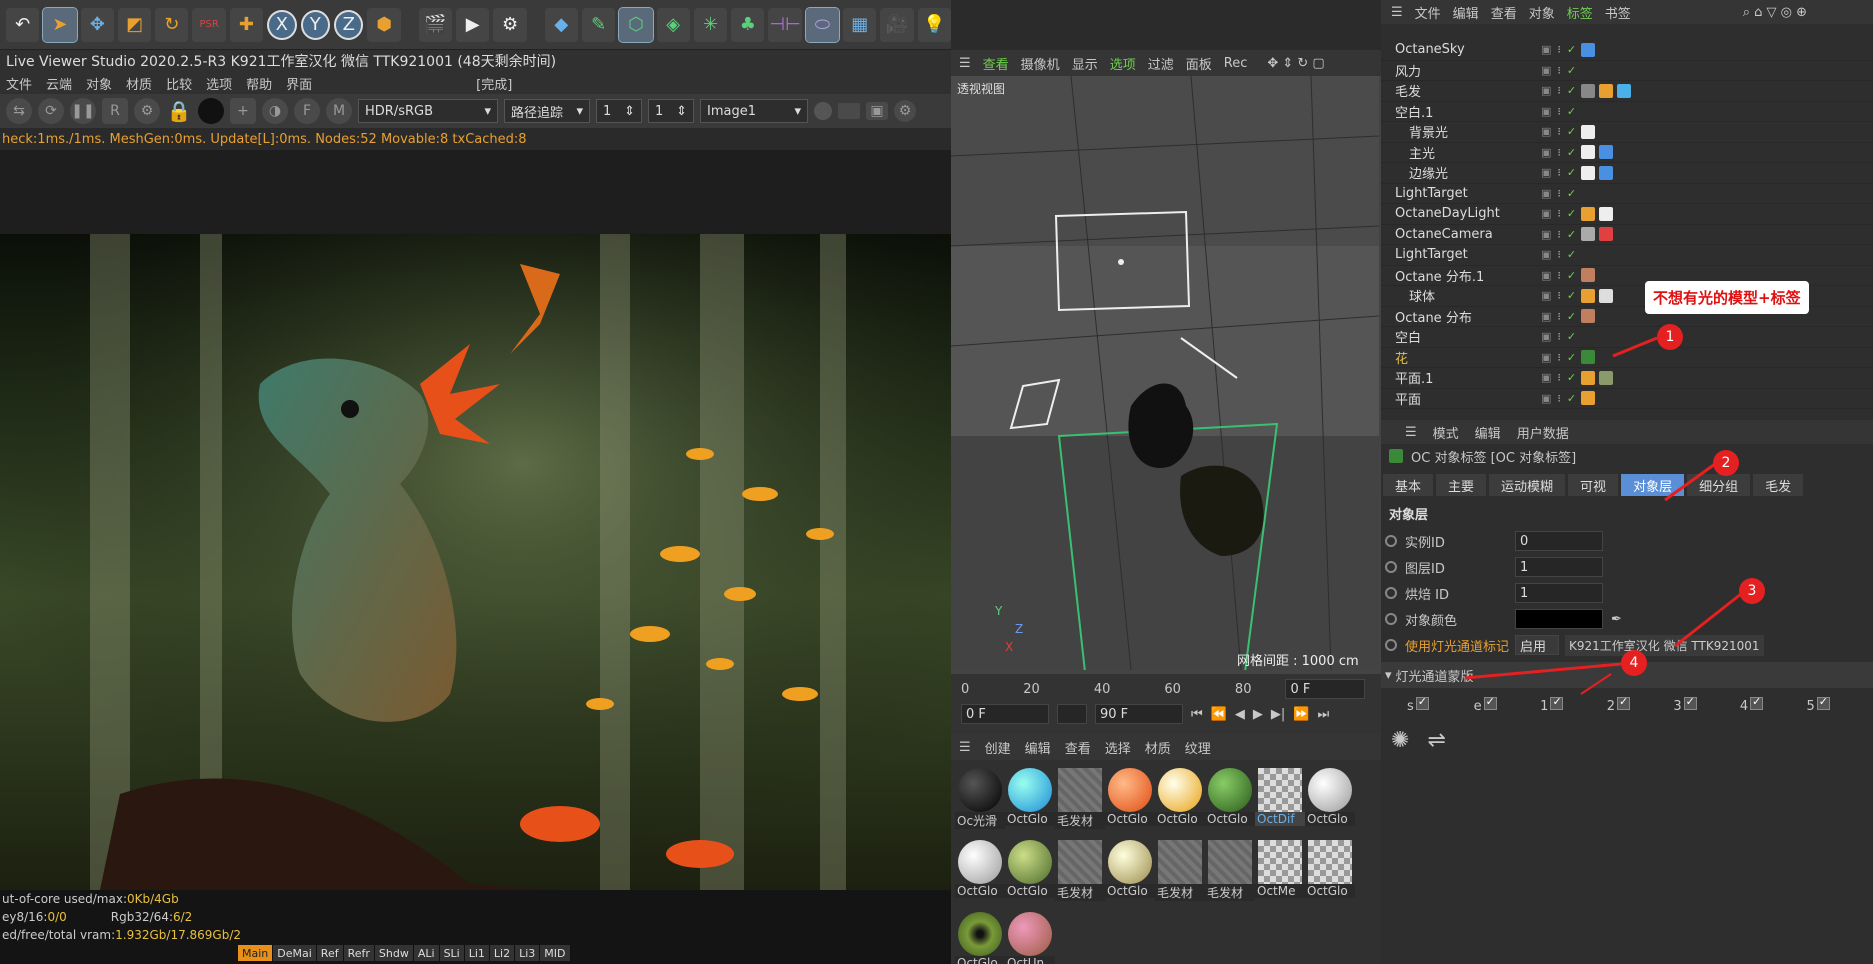  Describe the element at coordinates (1507, 704) in the screenshot. I see `mask-e: e` at that location.